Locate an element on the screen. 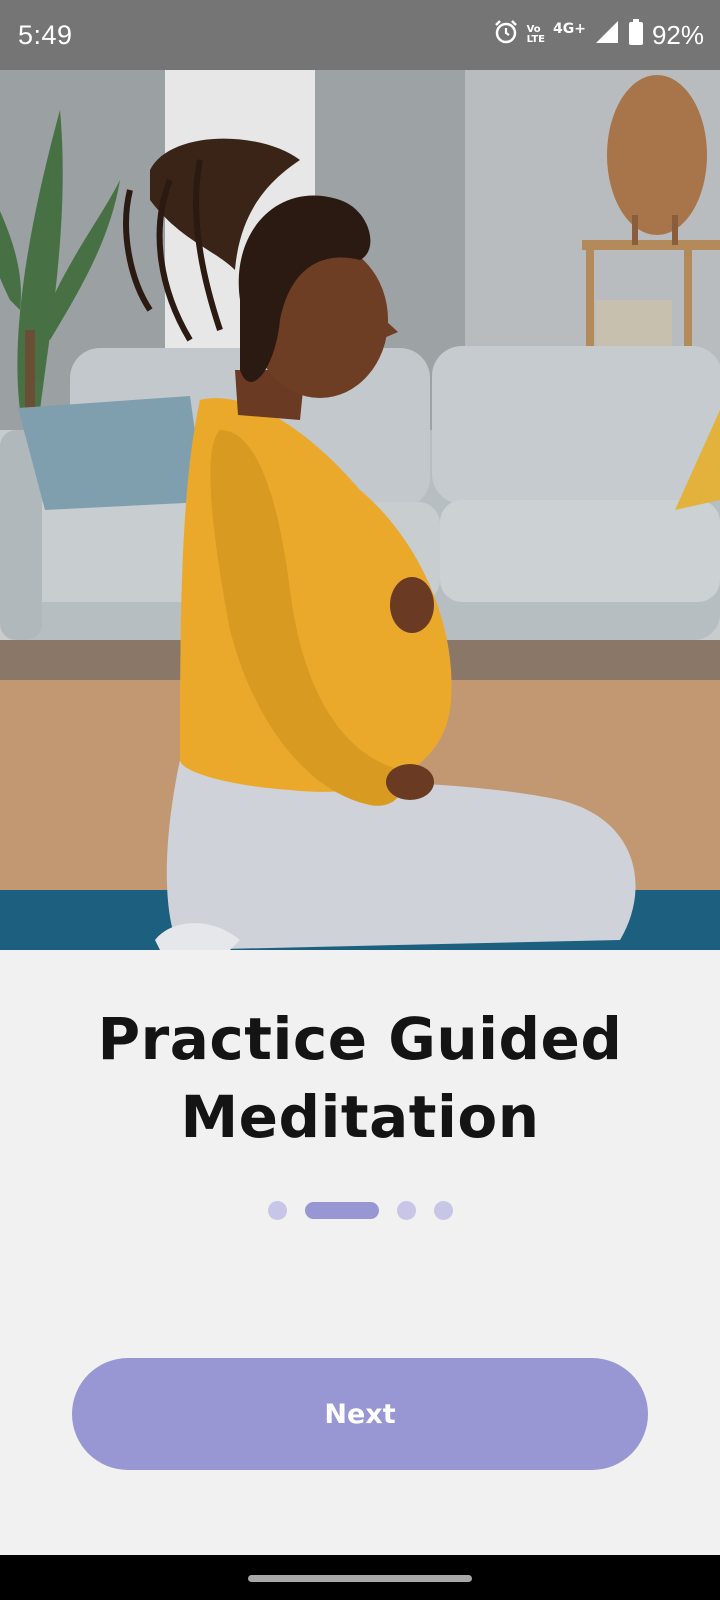 The image size is (720, 1600). status-icons: Vo LTE 4G+ 92% is located at coordinates (598, 35).